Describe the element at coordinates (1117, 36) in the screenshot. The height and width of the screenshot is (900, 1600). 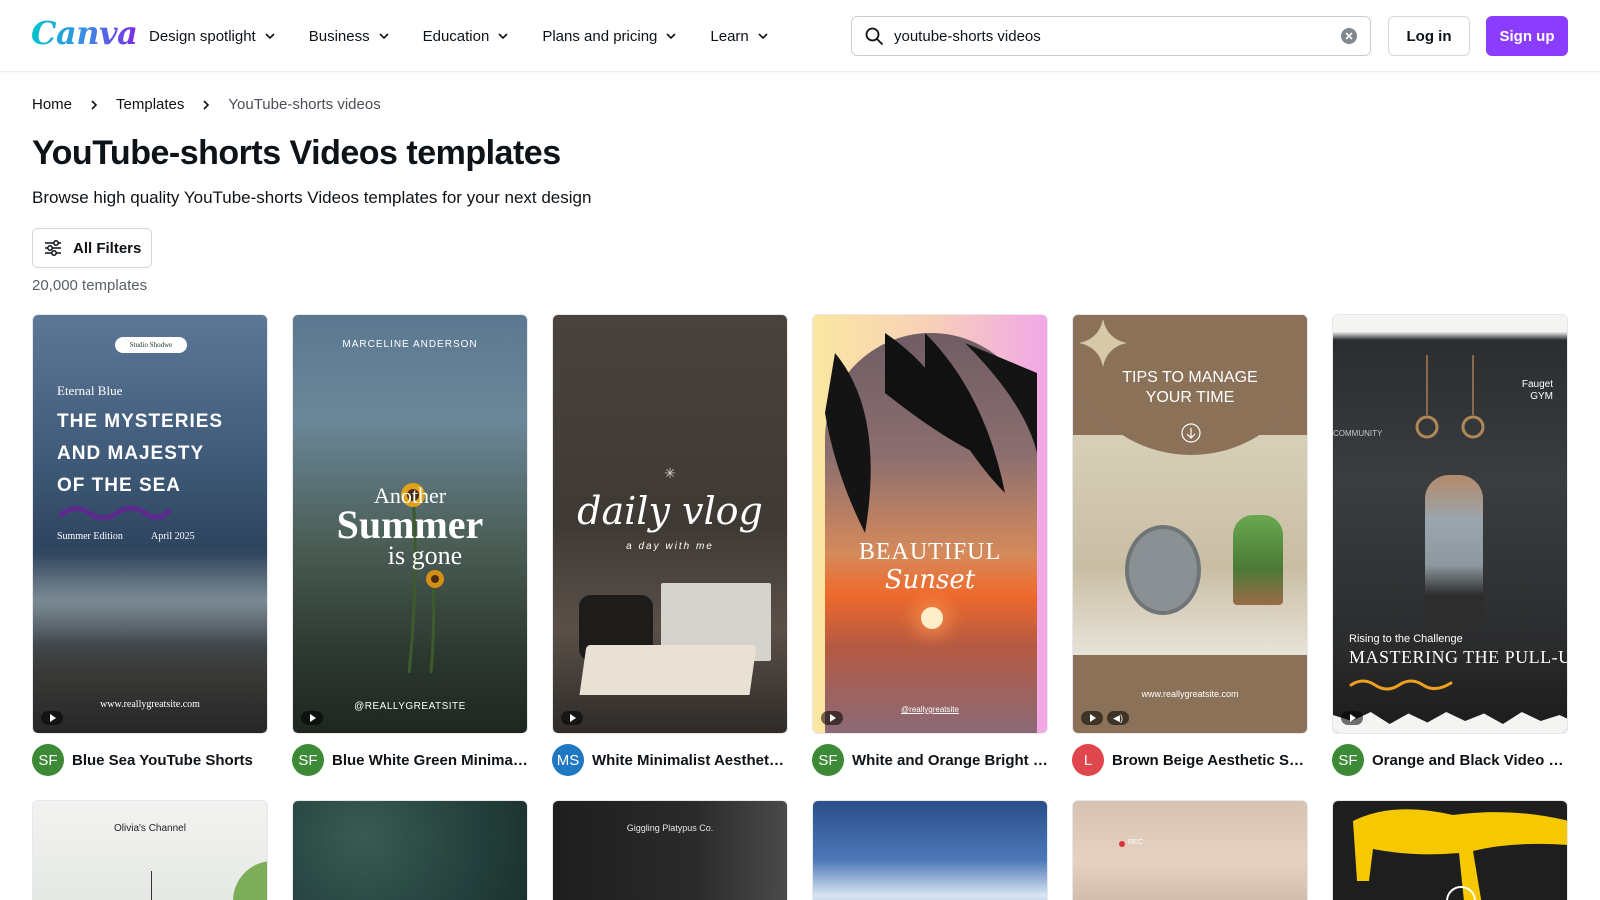
I see `search-input` at that location.